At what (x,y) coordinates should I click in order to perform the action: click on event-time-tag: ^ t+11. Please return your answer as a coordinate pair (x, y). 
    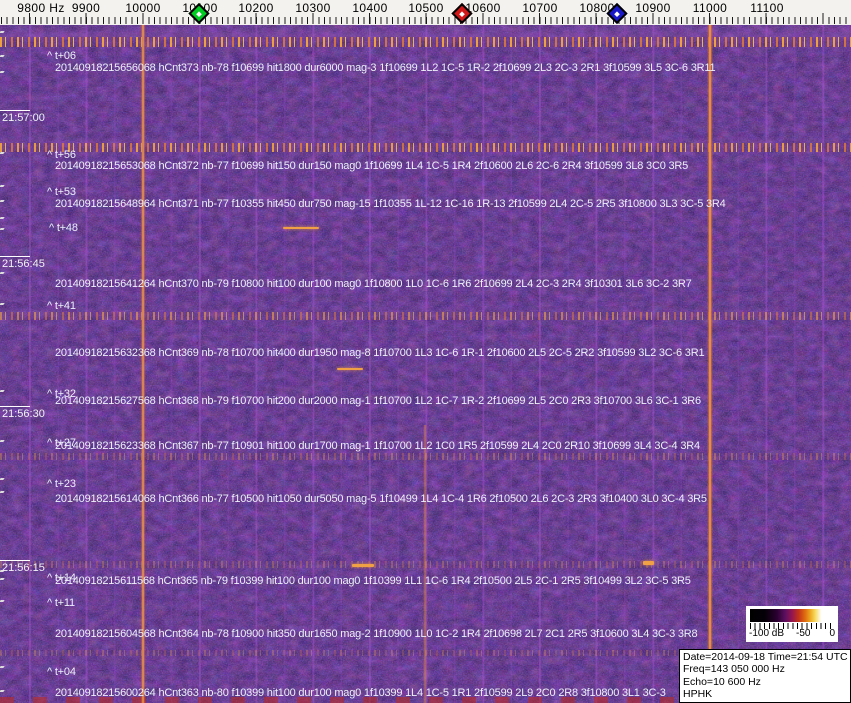
    Looking at the image, I should click on (61, 603).